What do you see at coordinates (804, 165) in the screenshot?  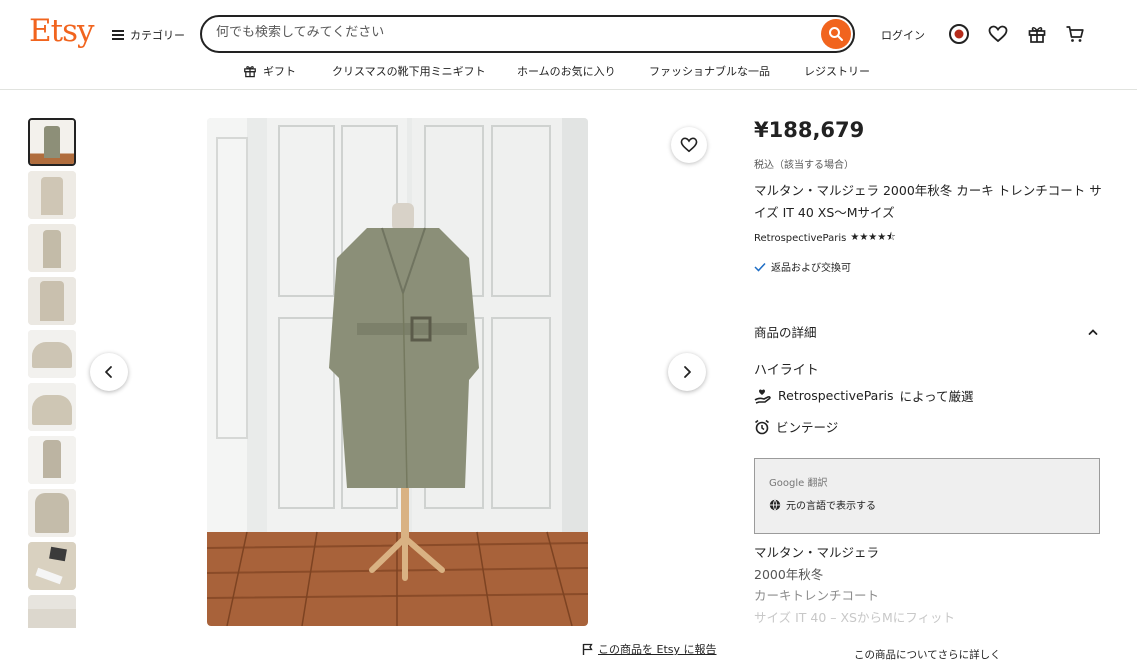 I see `tax-note: 税込（該当する場合）` at bounding box center [804, 165].